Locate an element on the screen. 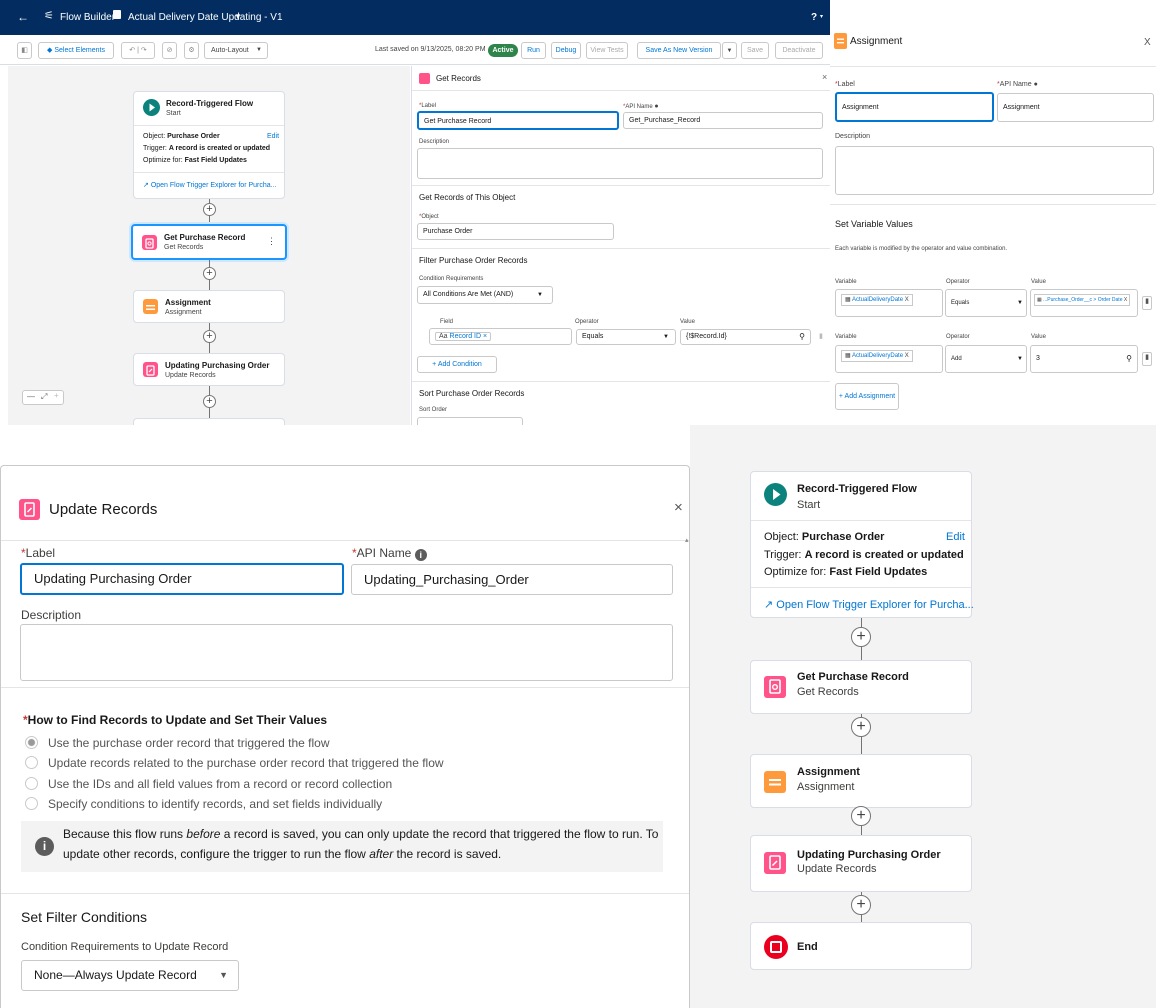 This screenshot has height=1008, width=1156. object-input: Purchase Order is located at coordinates (515, 231).